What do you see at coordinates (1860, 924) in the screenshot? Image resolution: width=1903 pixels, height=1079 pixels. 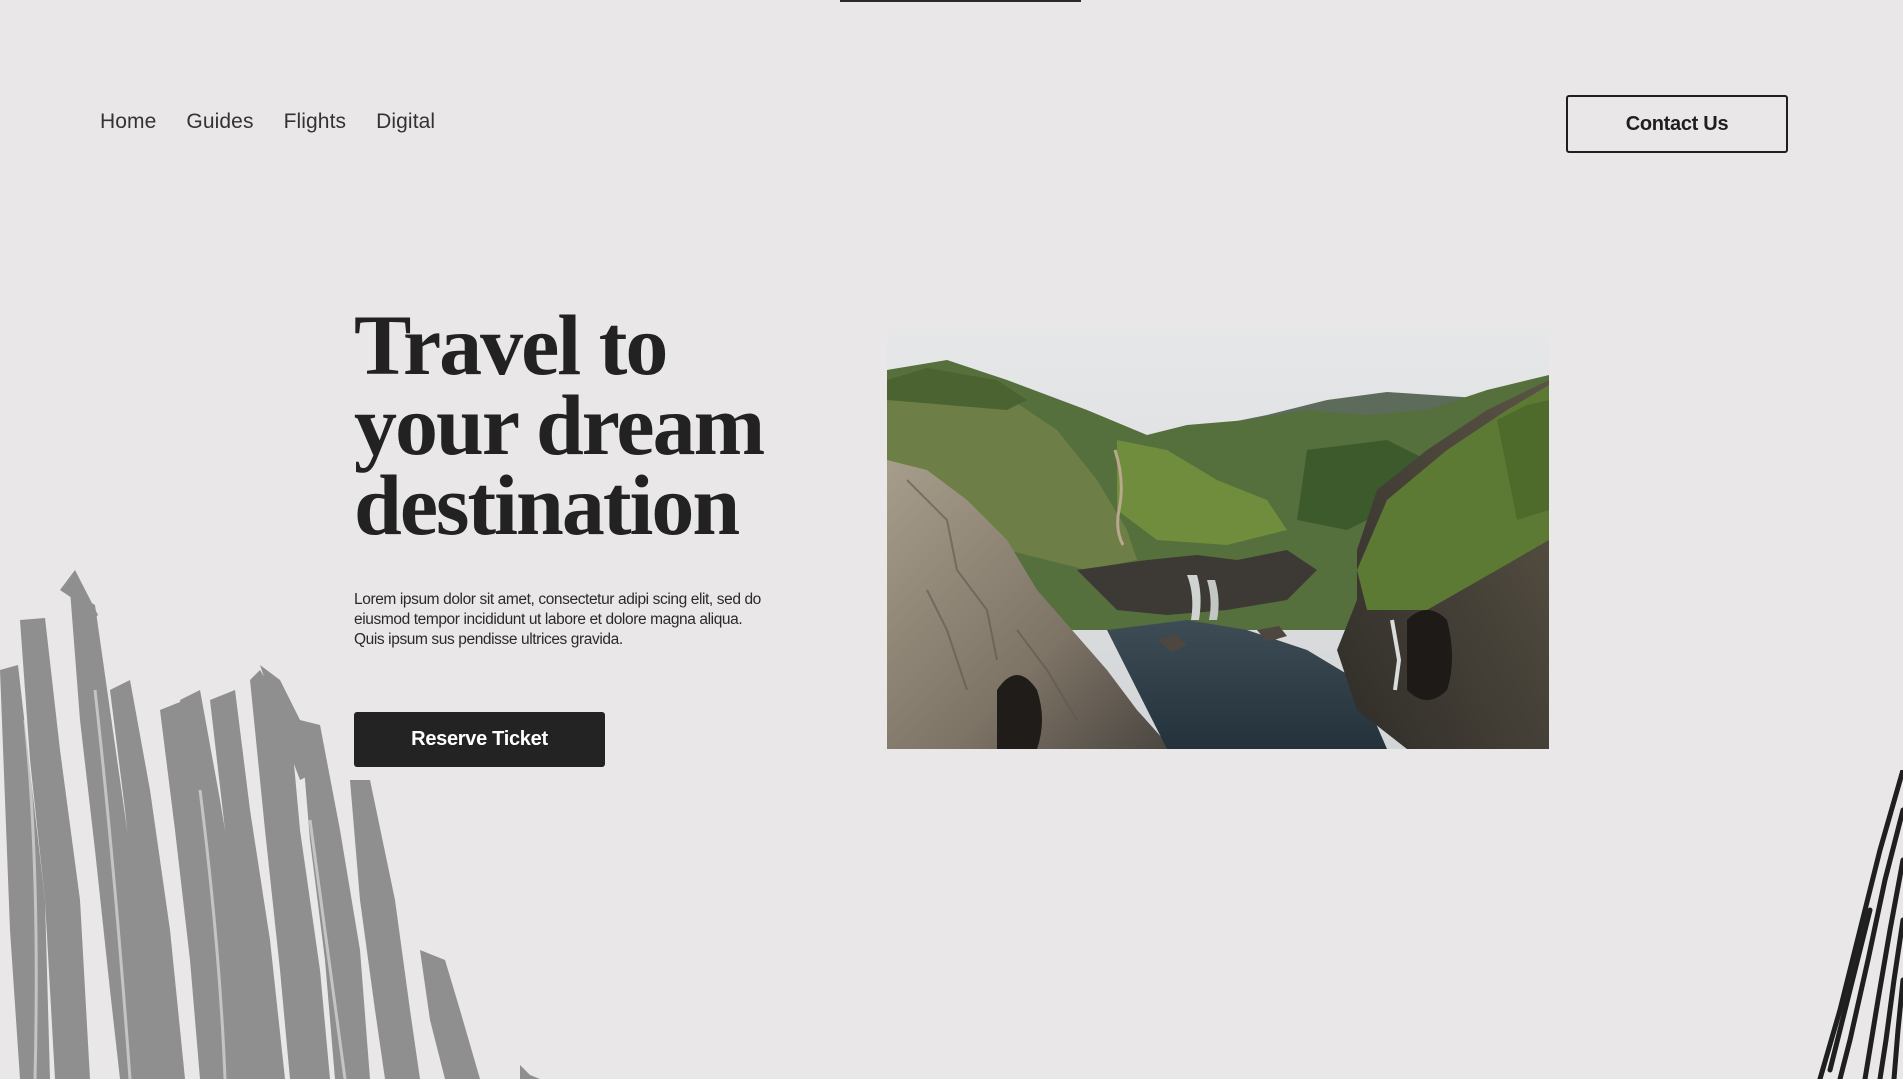 I see `decorative-brush-scribble-right` at bounding box center [1860, 924].